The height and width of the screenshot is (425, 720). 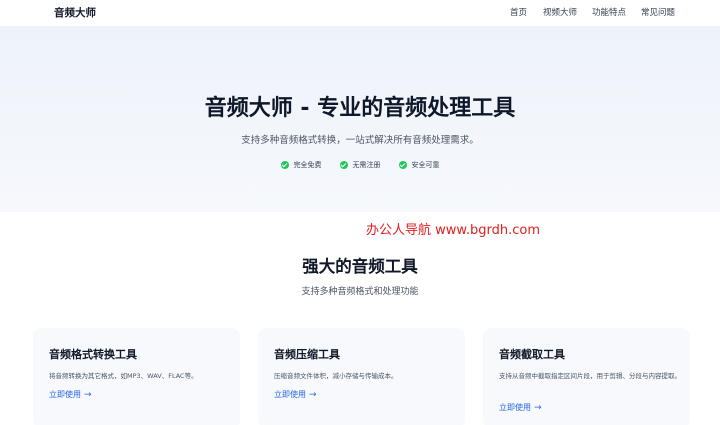 What do you see at coordinates (453, 230) in the screenshot?
I see `watermark-text: 办公人导航 www.bgrdh.com` at bounding box center [453, 230].